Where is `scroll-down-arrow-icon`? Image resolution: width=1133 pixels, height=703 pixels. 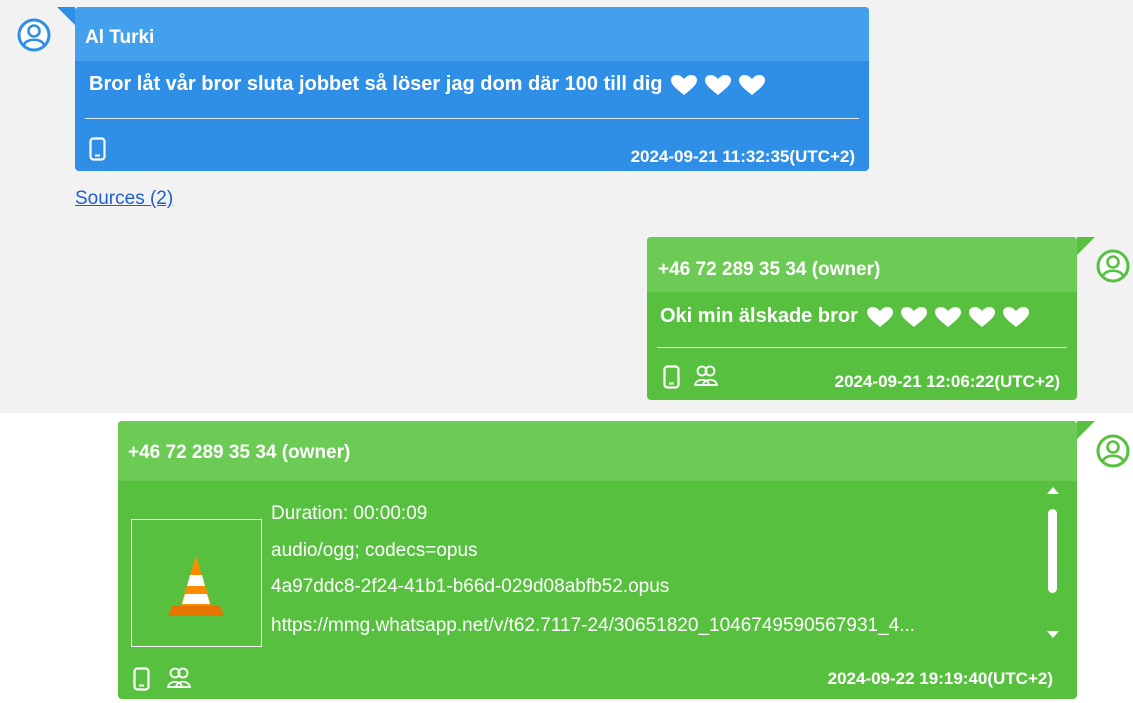
scroll-down-arrow-icon is located at coordinates (1053, 634).